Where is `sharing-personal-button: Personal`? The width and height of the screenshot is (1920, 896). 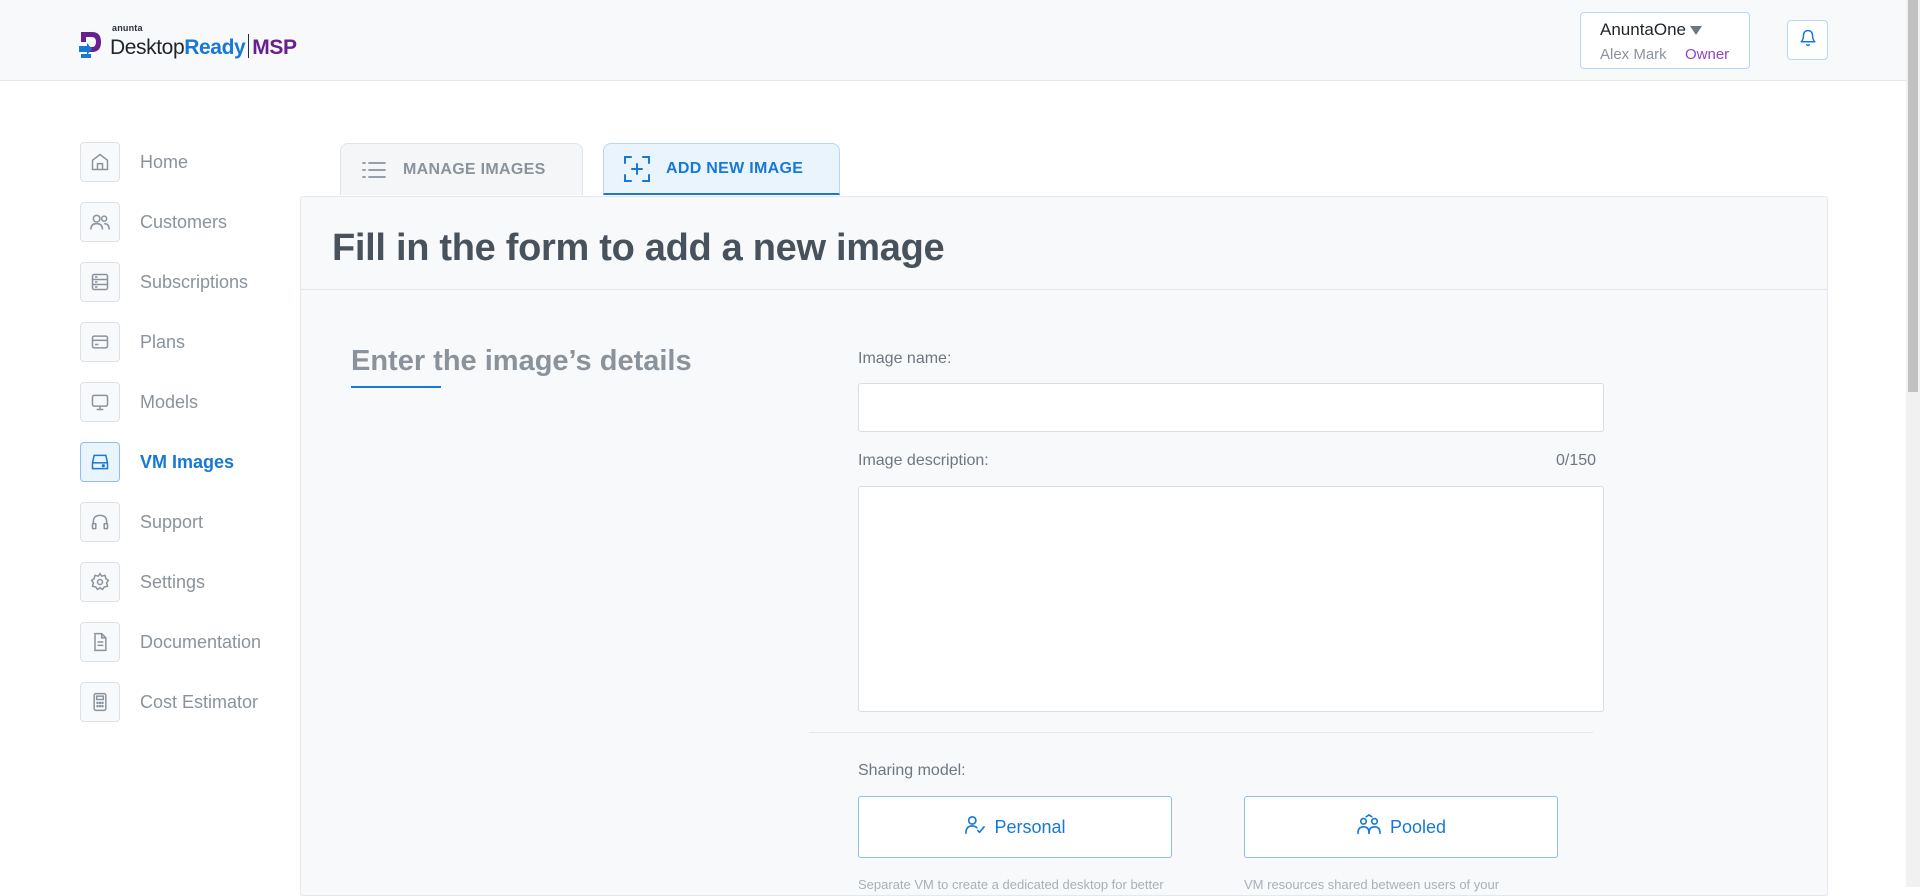
sharing-personal-button: Personal is located at coordinates (1015, 827).